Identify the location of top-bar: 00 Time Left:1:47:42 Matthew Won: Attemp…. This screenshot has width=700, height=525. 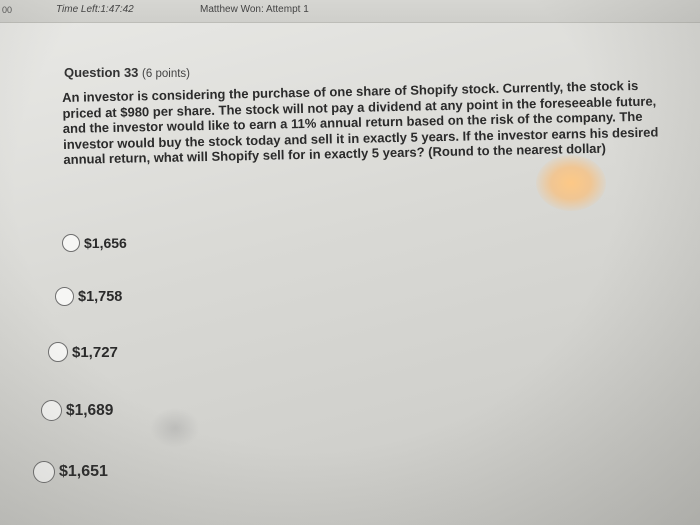
(350, 11).